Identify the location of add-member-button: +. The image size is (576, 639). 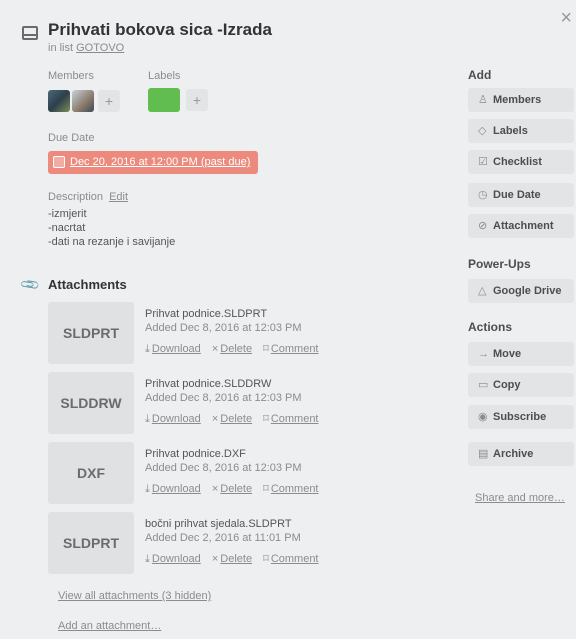
(109, 101).